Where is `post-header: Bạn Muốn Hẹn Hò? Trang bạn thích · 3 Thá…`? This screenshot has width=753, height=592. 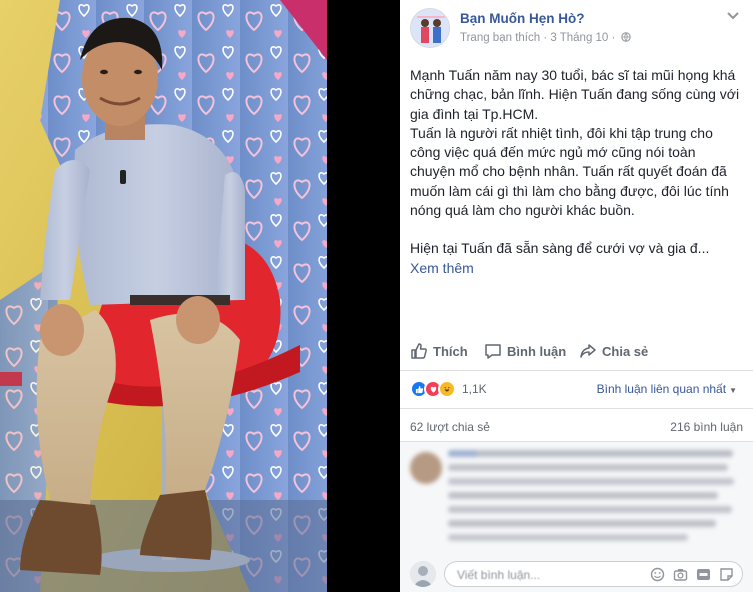 post-header: Bạn Muốn Hẹn Hò? Trang bạn thích · 3 Thá… is located at coordinates (576, 29).